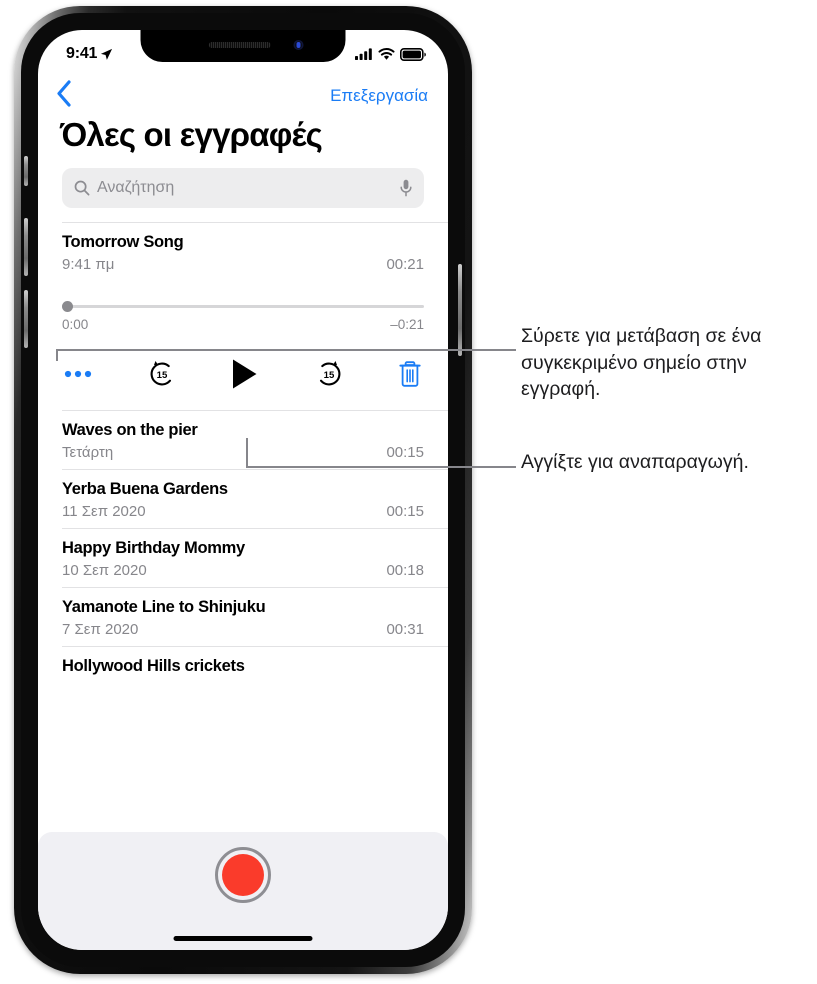 This screenshot has height=984, width=817. Describe the element at coordinates (243, 570) in the screenshot. I see `recording-meta: 10 Σεπ 2020 00:18` at that location.